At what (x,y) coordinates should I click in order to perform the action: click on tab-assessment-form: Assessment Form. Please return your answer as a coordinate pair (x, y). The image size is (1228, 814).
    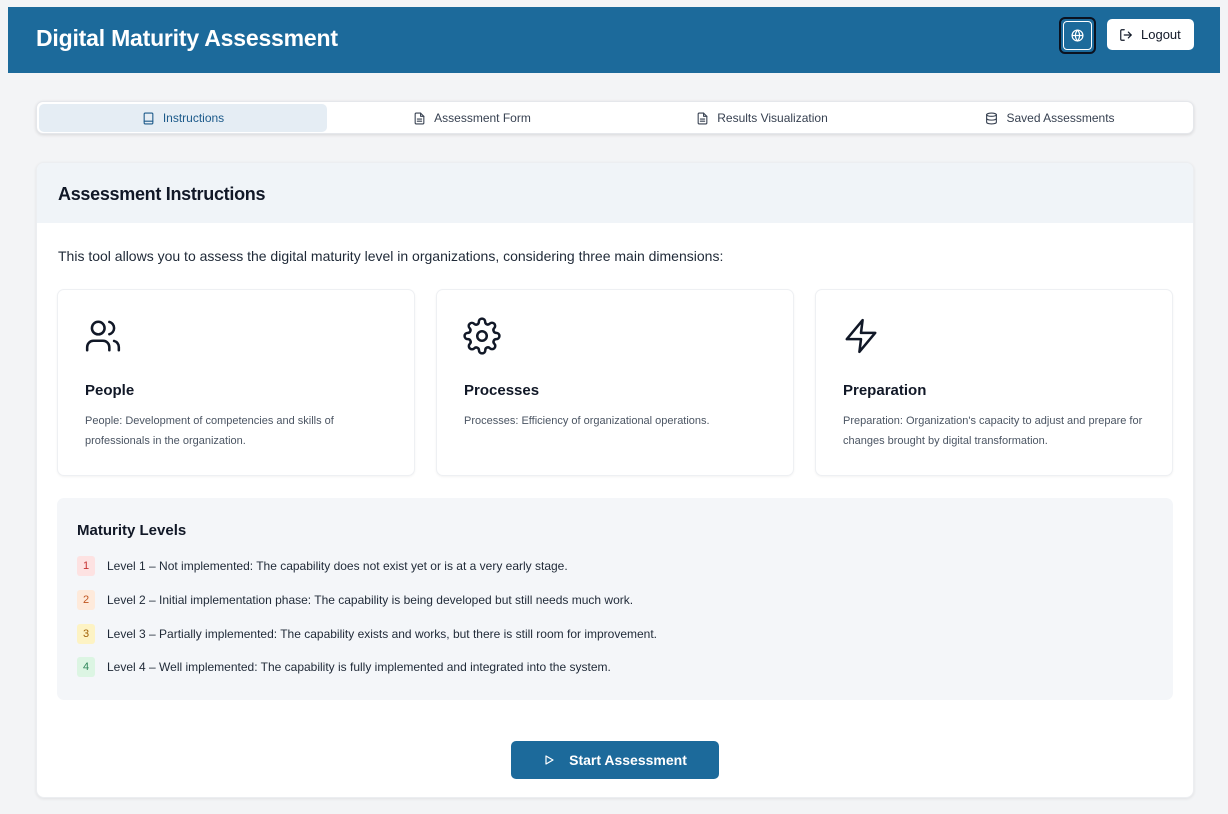
    Looking at the image, I should click on (472, 118).